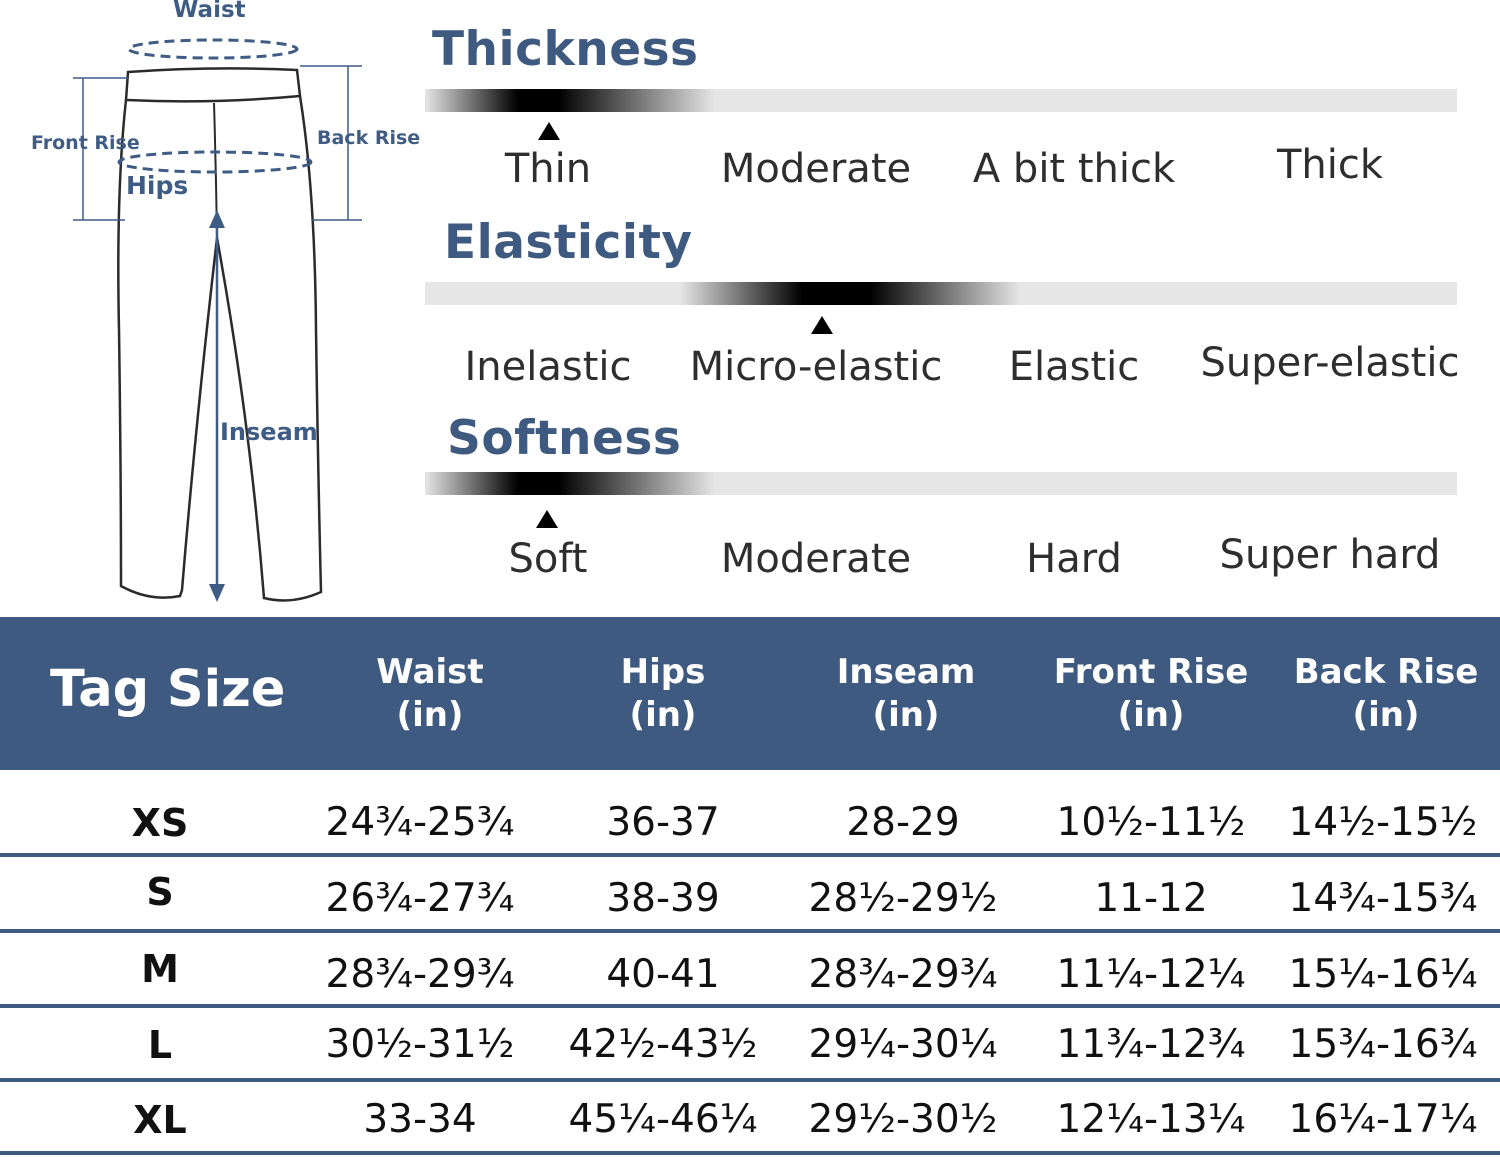 Image resolution: width=1500 pixels, height=1157 pixels. I want to click on back-rise-label: Back Rise, so click(369, 138).